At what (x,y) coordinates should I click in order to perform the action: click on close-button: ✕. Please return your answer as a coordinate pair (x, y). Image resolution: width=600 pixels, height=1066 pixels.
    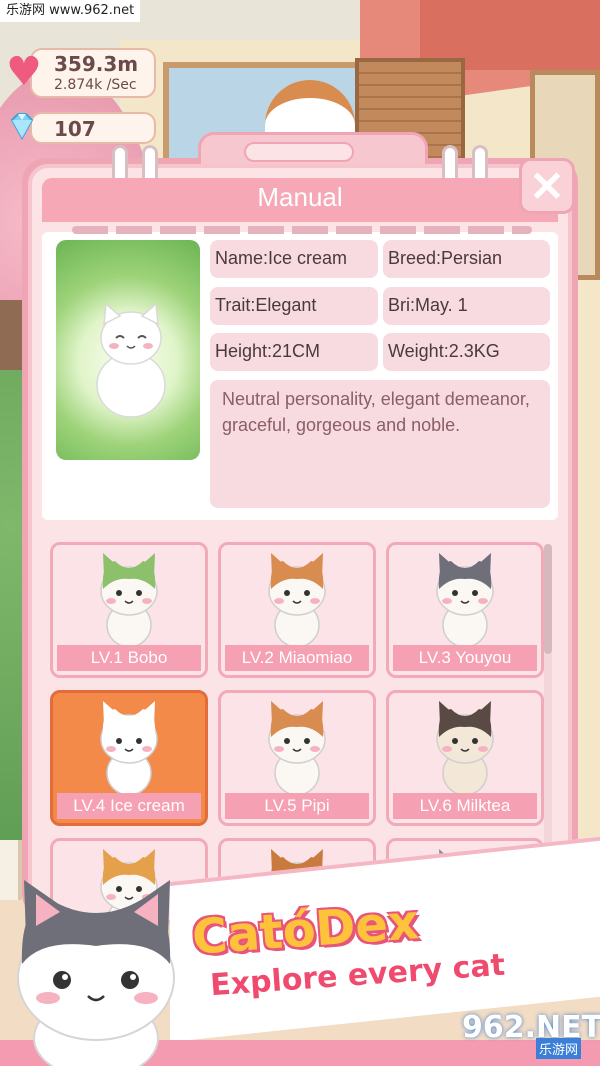
    Looking at the image, I should click on (547, 186).